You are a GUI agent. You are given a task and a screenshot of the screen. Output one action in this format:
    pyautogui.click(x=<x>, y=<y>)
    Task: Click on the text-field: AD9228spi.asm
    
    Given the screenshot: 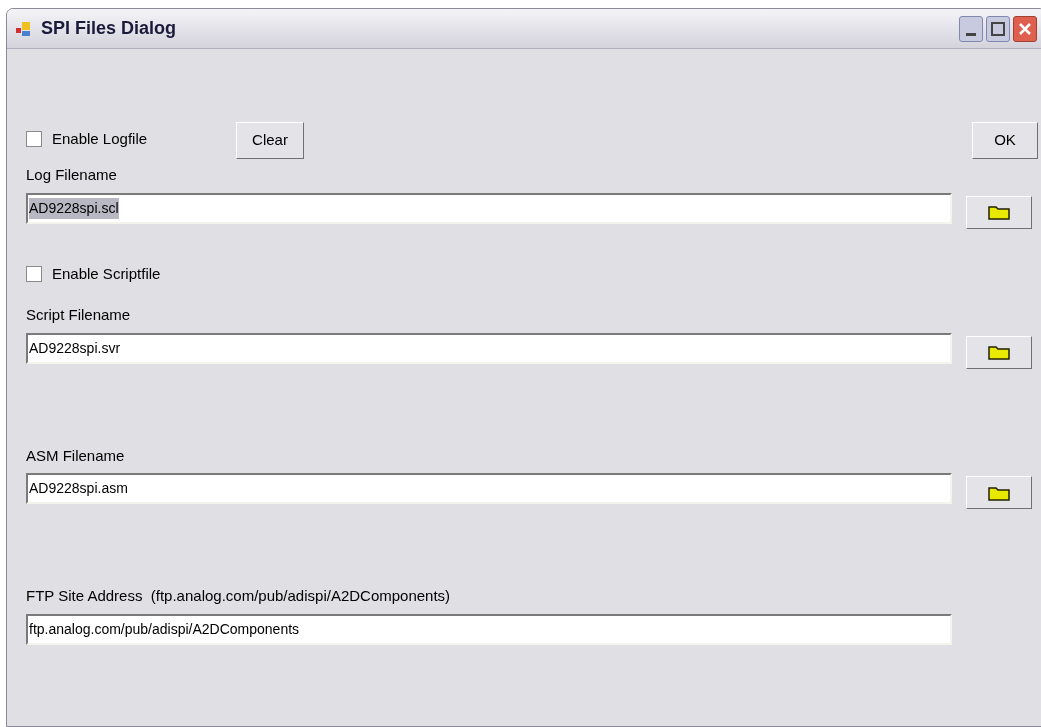 What is the action you would take?
    pyautogui.click(x=489, y=488)
    